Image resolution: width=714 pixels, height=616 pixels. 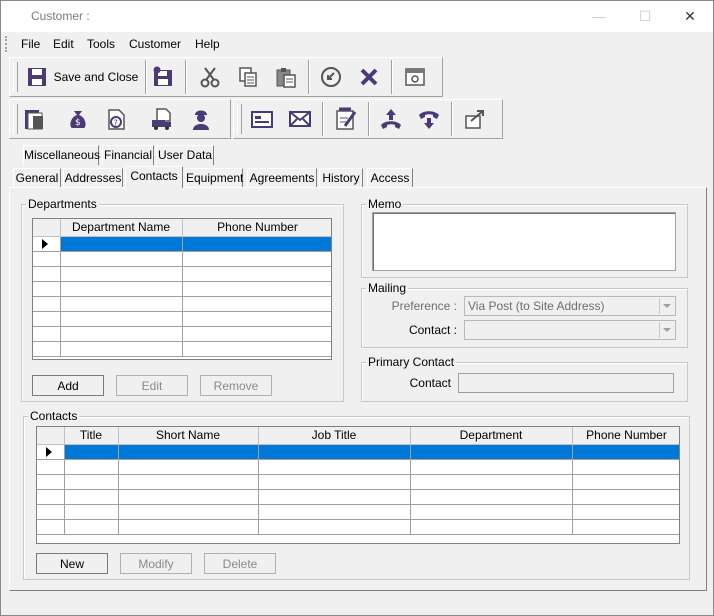 I want to click on grid-corner, so click(x=47, y=228).